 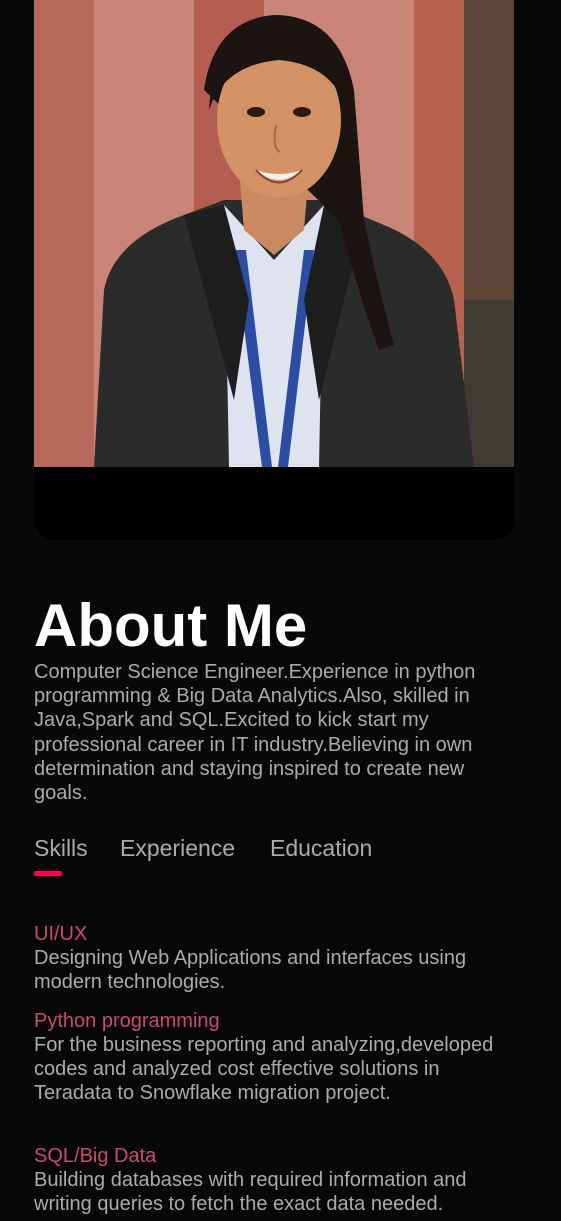 I want to click on about-title: About Me, so click(x=171, y=625).